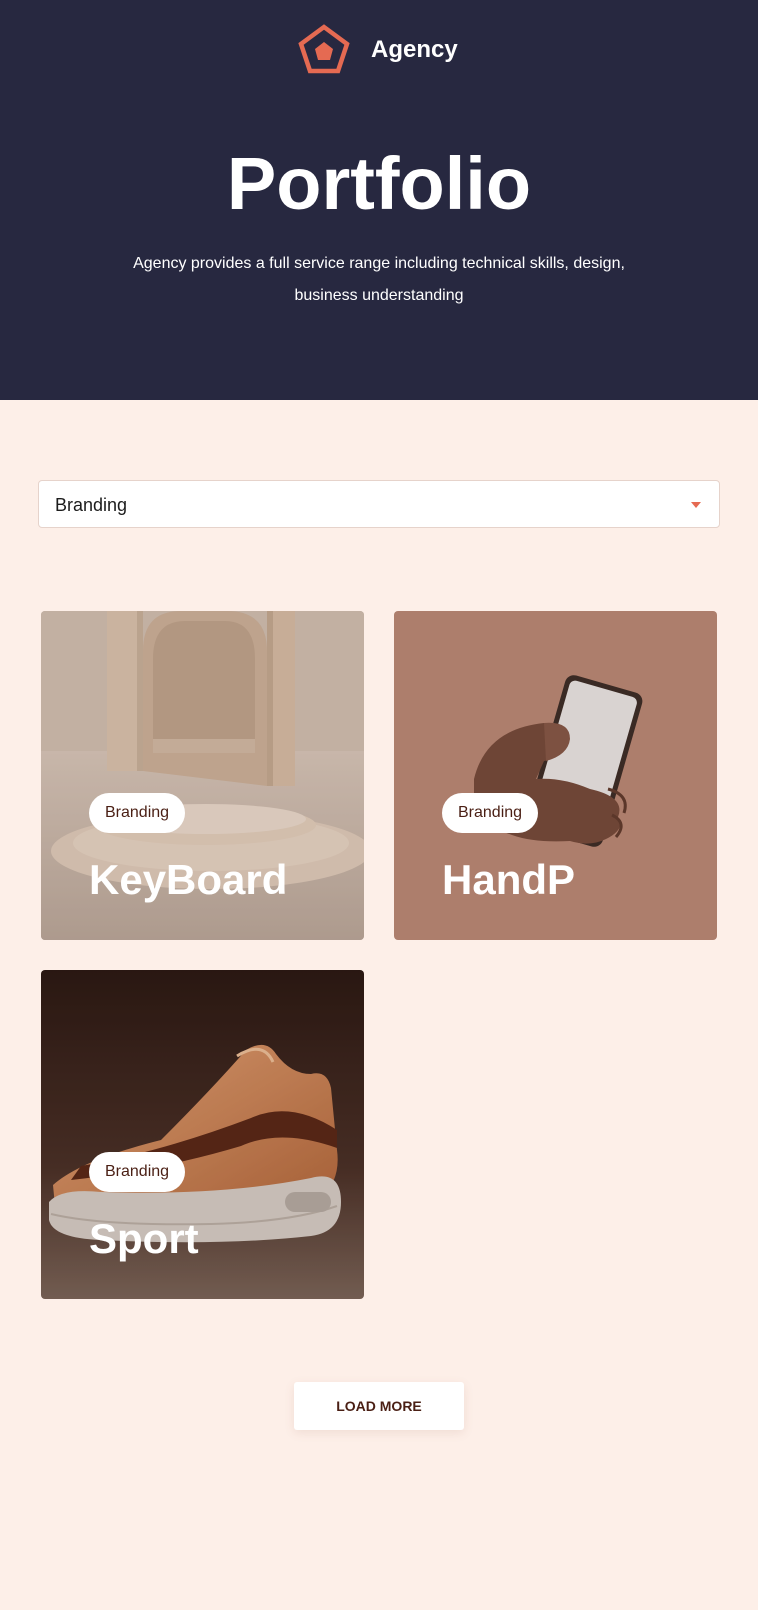  What do you see at coordinates (379, 183) in the screenshot?
I see `page-title: Portfolio` at bounding box center [379, 183].